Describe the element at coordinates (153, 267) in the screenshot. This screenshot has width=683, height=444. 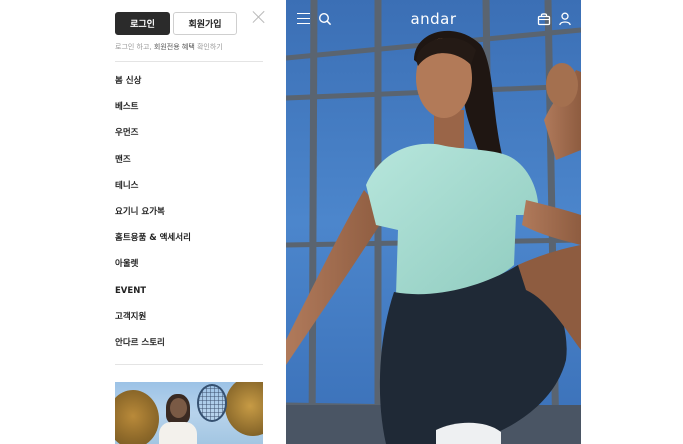
I see `menu-item-outlet: 아울렛` at that location.